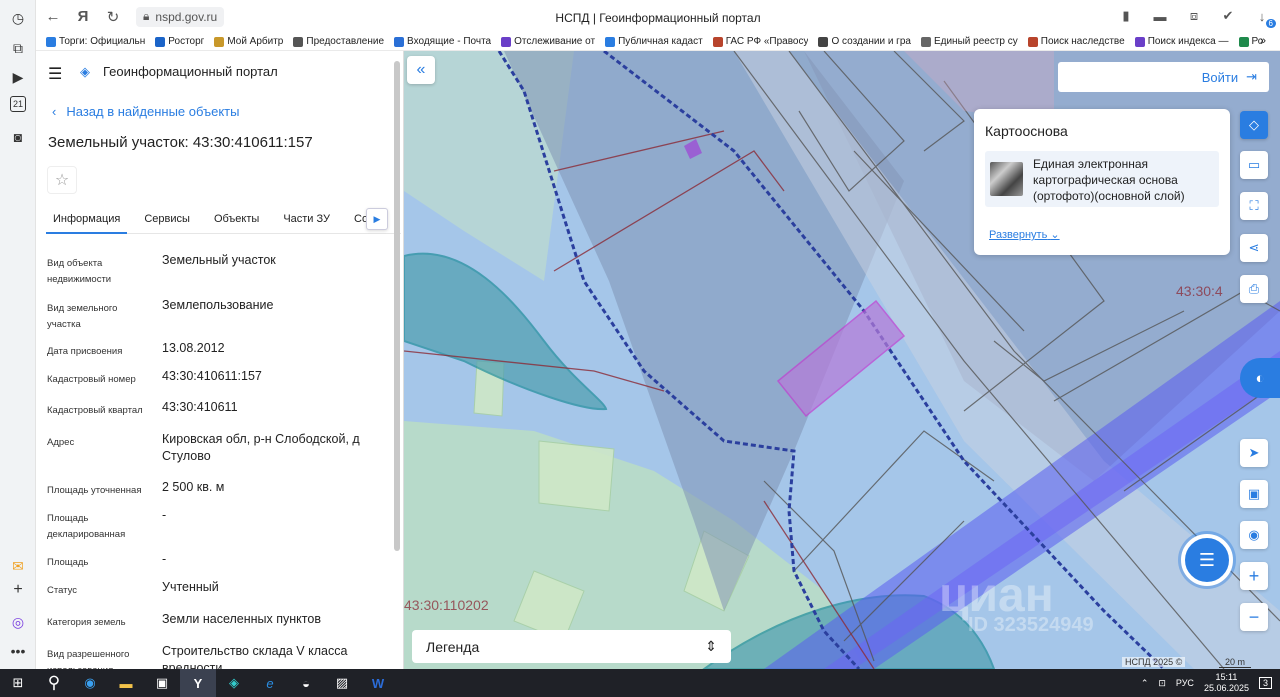 The height and width of the screenshot is (697, 1280). What do you see at coordinates (1254, 206) in the screenshot?
I see `select-area-icon: ⛶` at bounding box center [1254, 206].